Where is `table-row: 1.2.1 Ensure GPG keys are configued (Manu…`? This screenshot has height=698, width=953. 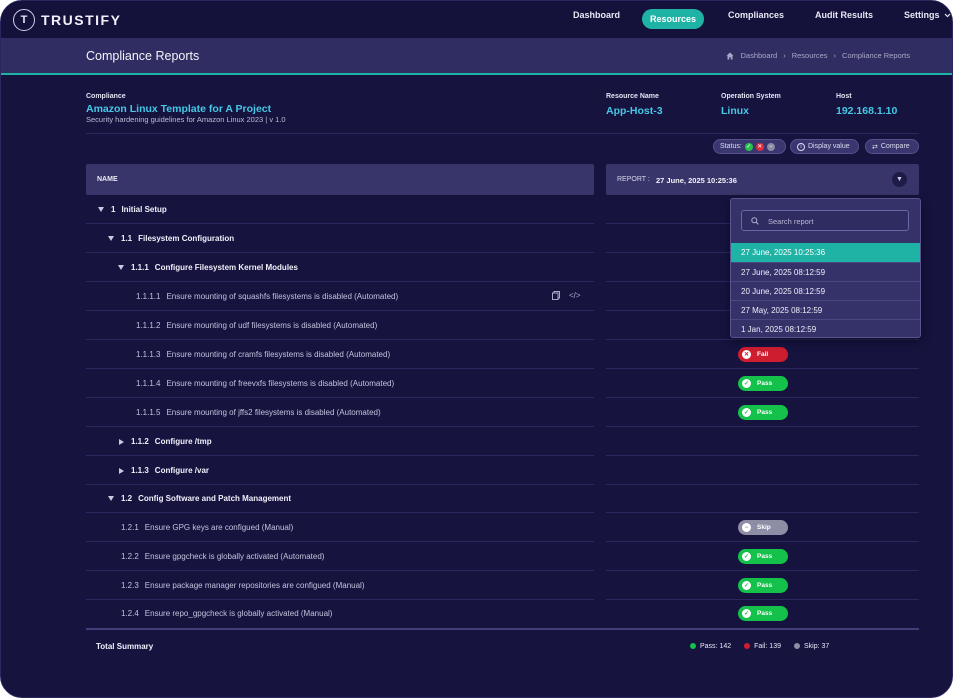
table-row: 1.2.1 Ensure GPG keys are configued (Manu… is located at coordinates (502, 527).